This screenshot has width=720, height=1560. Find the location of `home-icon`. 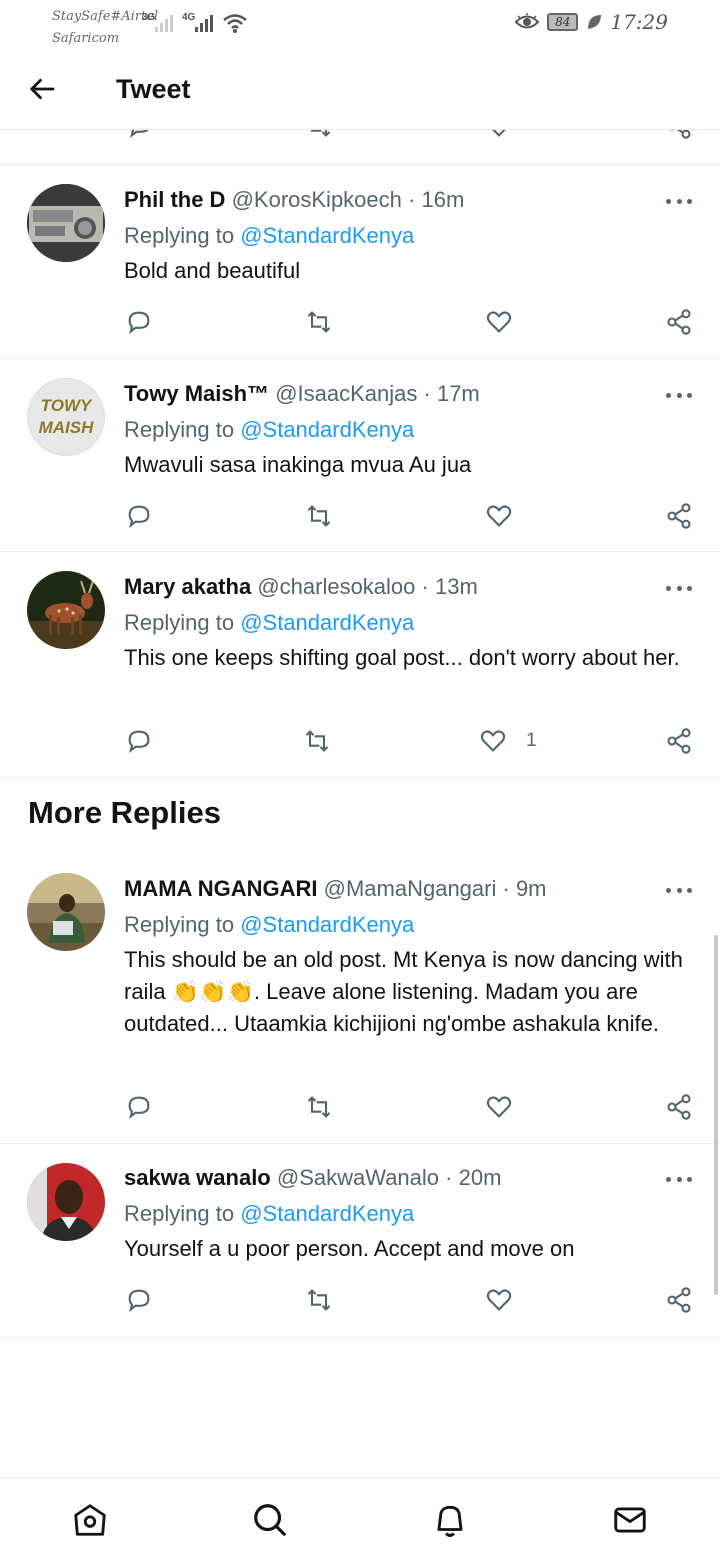

home-icon is located at coordinates (90, 1520).